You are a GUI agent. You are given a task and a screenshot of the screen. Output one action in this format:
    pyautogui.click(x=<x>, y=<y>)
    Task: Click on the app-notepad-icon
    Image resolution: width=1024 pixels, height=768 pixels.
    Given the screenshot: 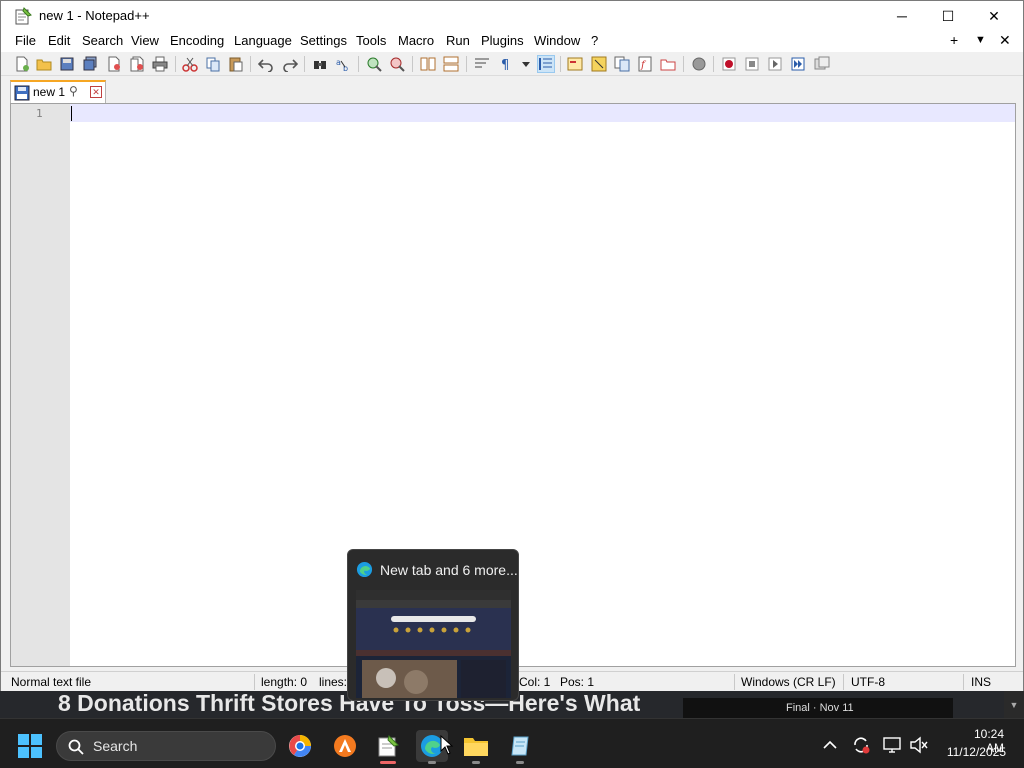 What is the action you would take?
    pyautogui.click(x=520, y=746)
    